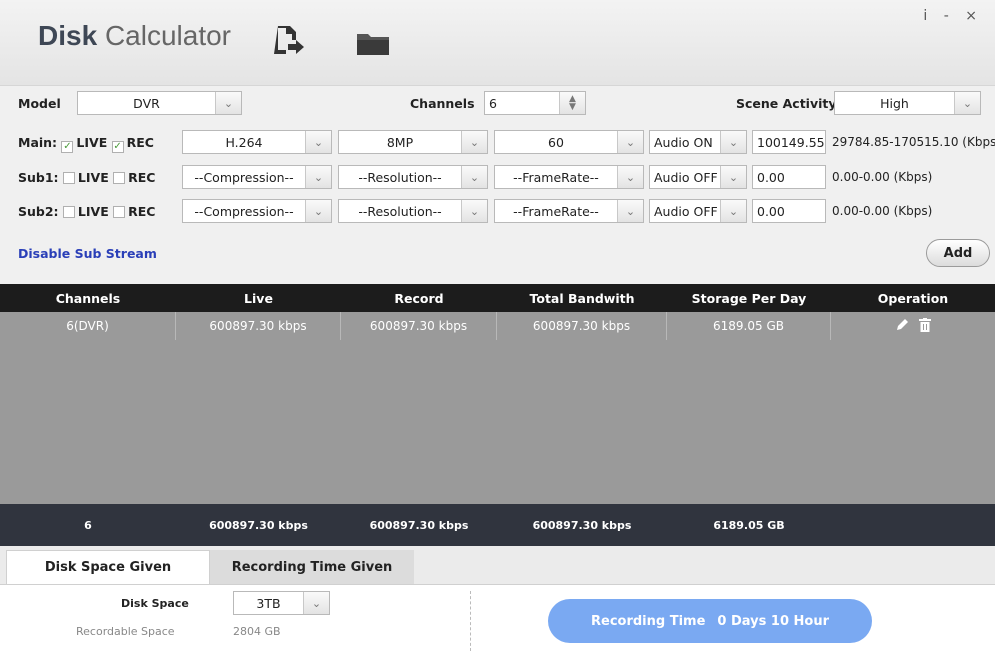  What do you see at coordinates (125, 631) in the screenshot?
I see `recordable-space-label: Recordable Space` at bounding box center [125, 631].